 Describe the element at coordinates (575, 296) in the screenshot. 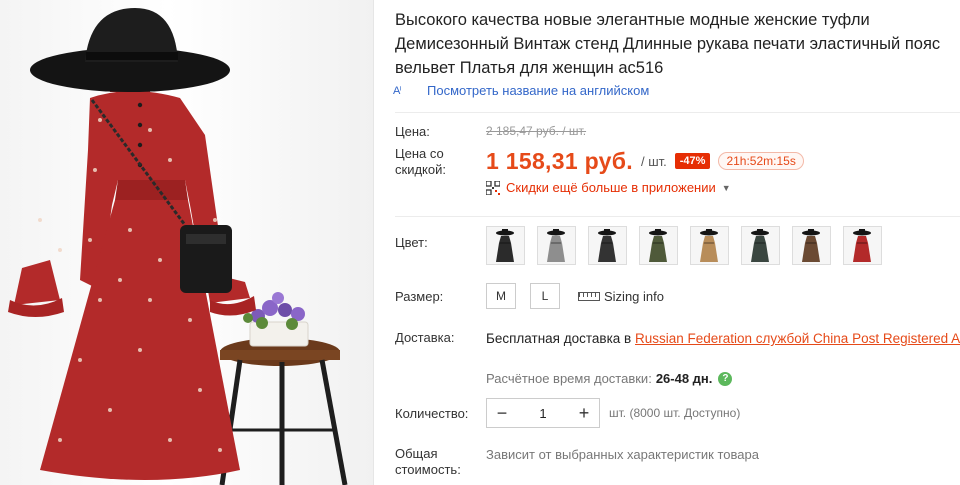

I see `size-options: M L Sizing info` at that location.